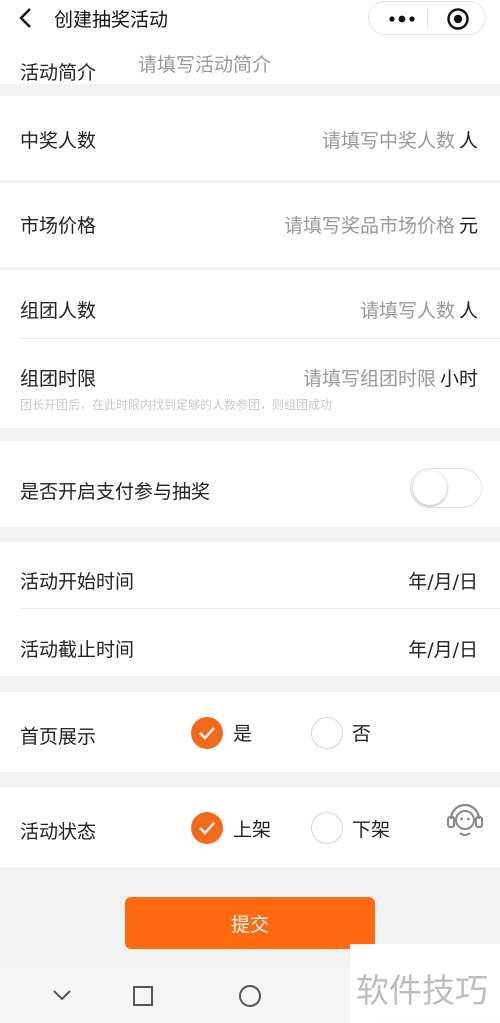 This screenshot has width=500, height=1023. I want to click on toggle-knob, so click(430, 488).